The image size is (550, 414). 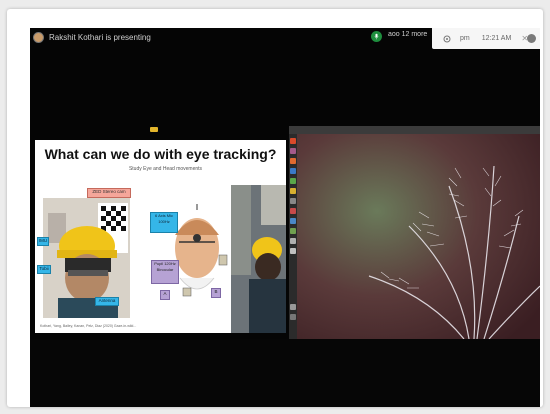 What do you see at coordinates (165, 169) in the screenshot?
I see `slide-subtitle: Study Eye and Head movements` at bounding box center [165, 169].